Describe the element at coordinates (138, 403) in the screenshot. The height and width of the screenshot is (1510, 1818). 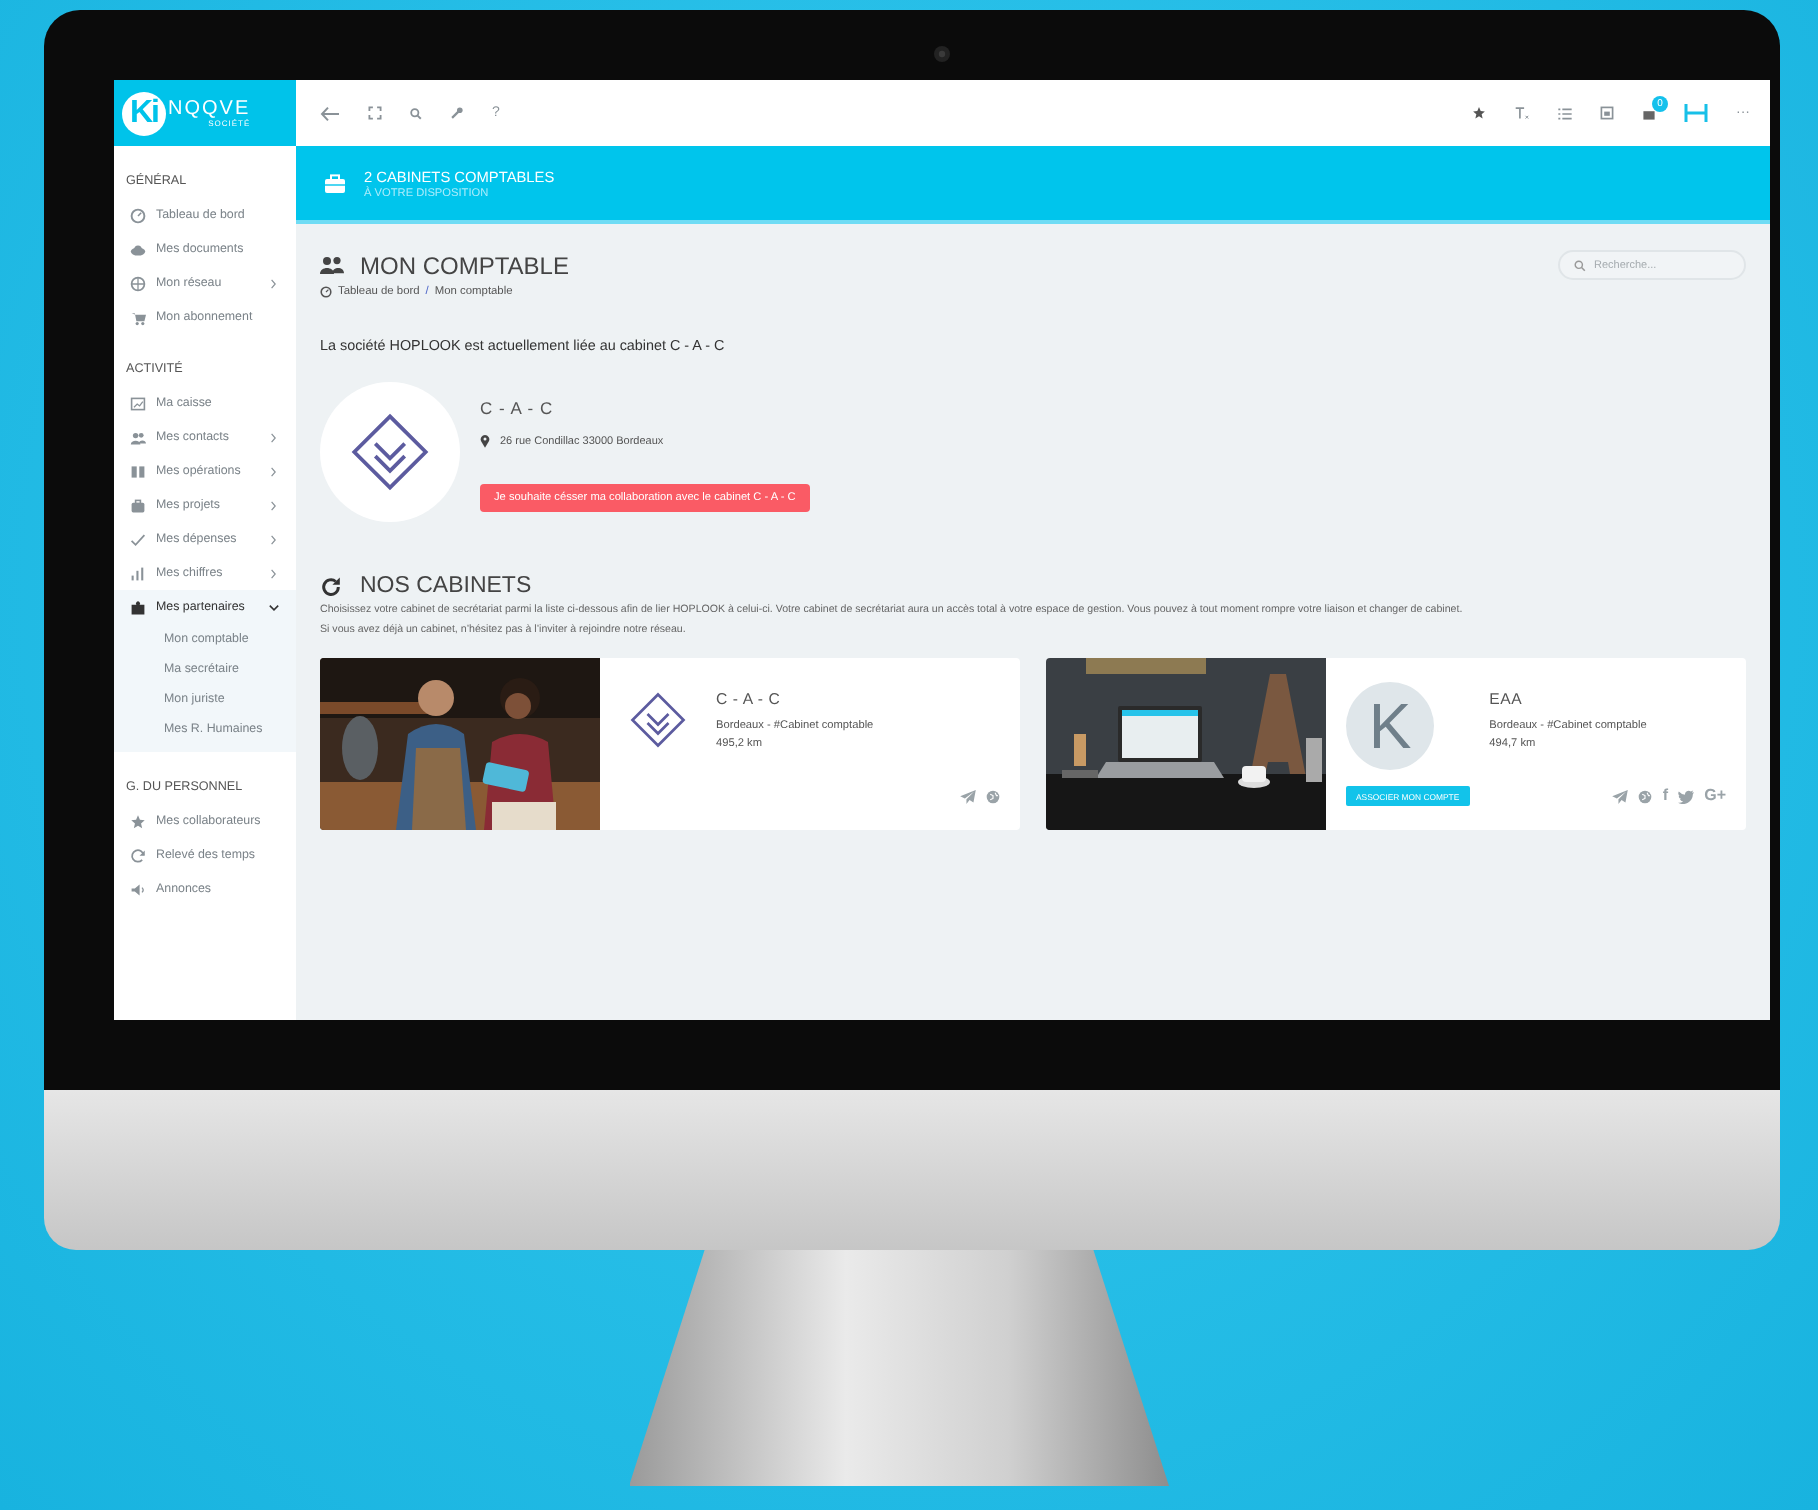
I see `chart-icon` at that location.